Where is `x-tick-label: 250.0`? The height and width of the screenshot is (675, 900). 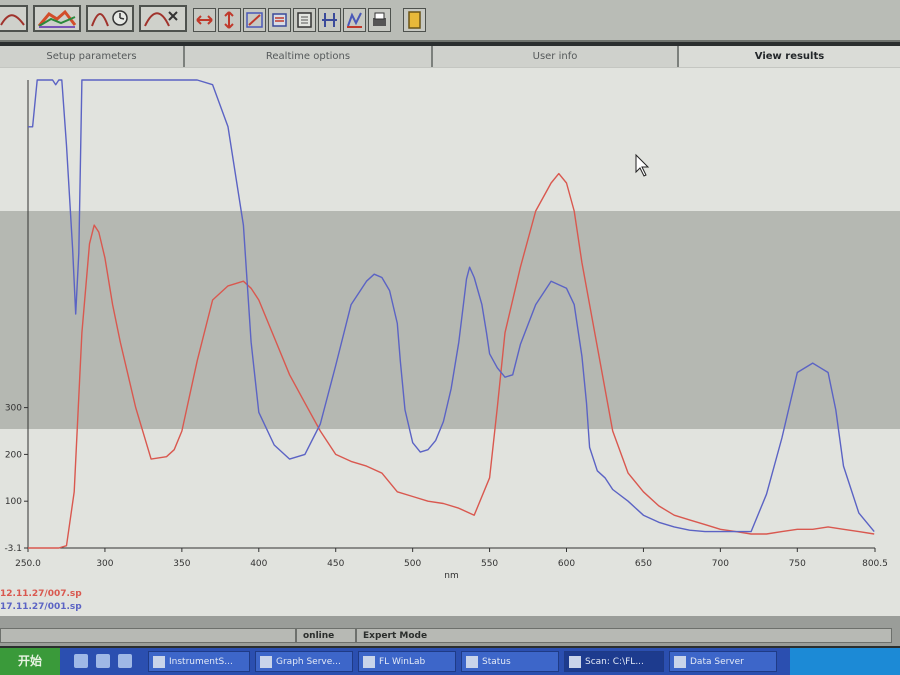
x-tick-label: 250.0 is located at coordinates (28, 564).